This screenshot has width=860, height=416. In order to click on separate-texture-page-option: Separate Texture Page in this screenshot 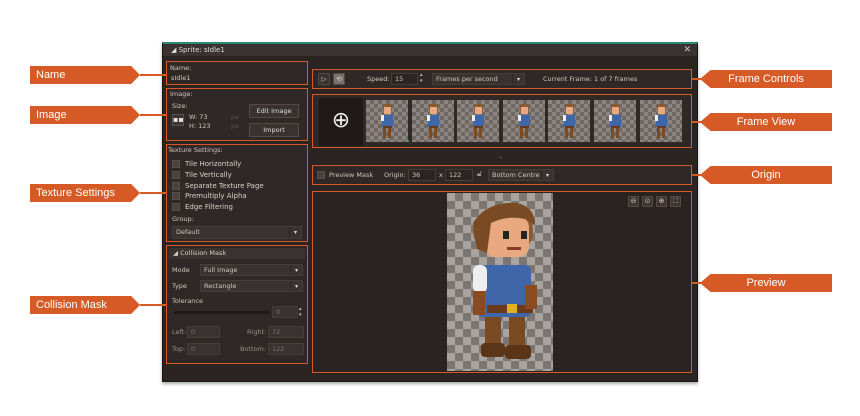, I will do `click(218, 185)`.